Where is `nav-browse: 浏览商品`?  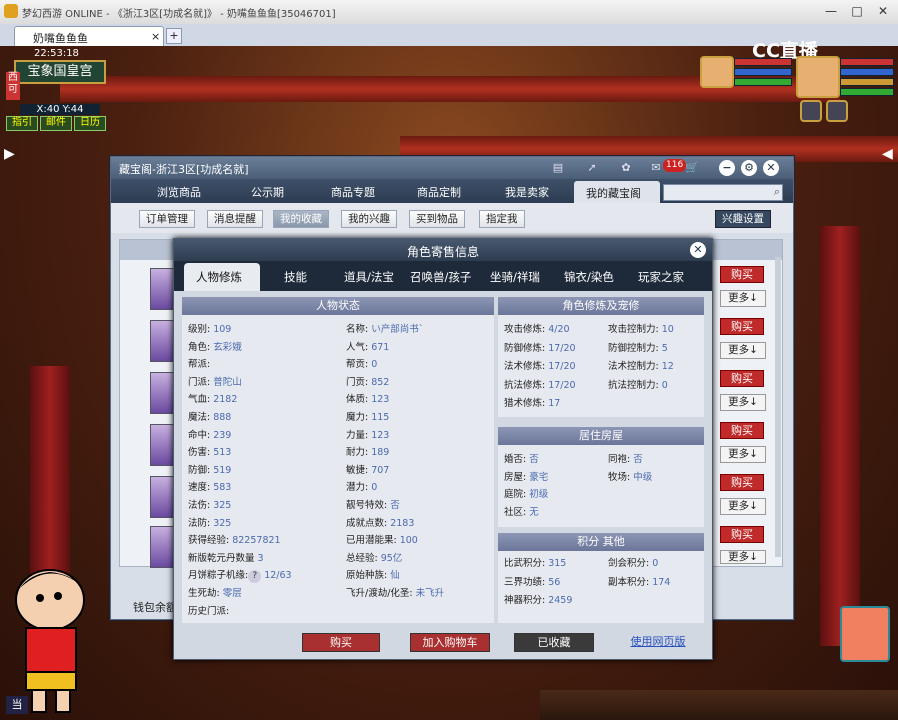
nav-browse: 浏览商品 is located at coordinates (179, 192).